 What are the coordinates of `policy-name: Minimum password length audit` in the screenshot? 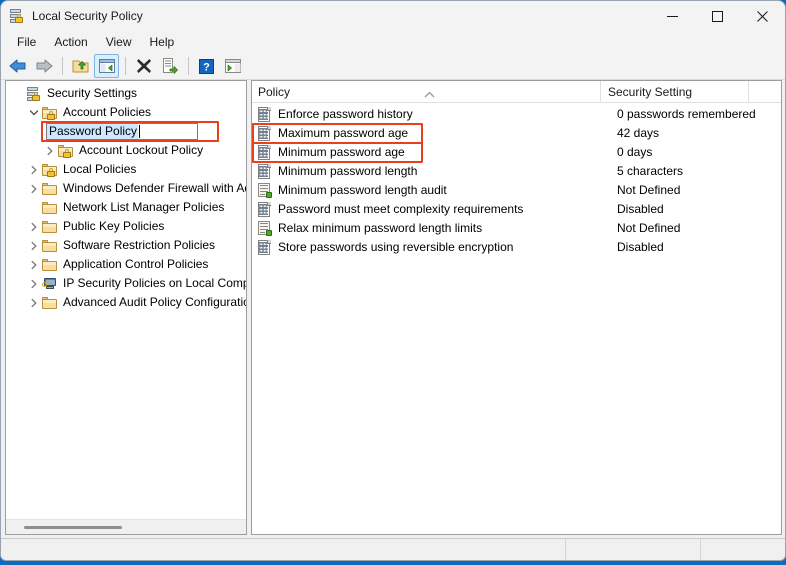 It's located at (362, 190).